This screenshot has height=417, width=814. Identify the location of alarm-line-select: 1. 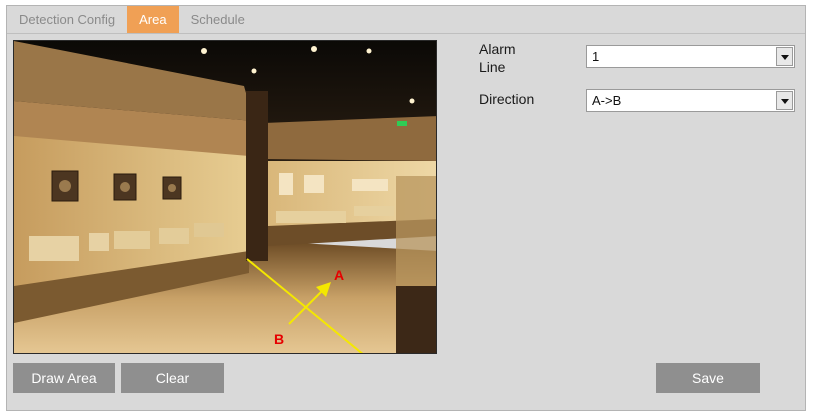
(690, 56).